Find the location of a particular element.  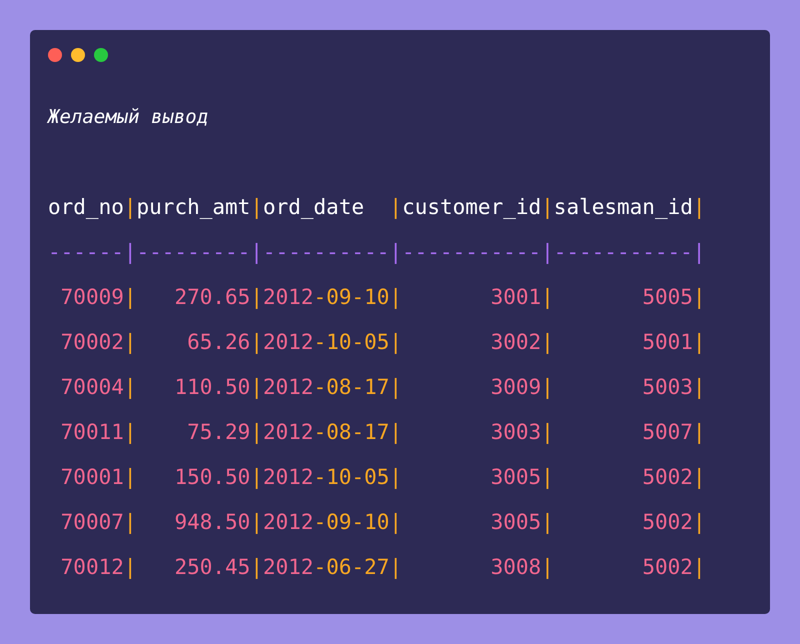

output-title: Желаемый вывод is located at coordinates (128, 117).